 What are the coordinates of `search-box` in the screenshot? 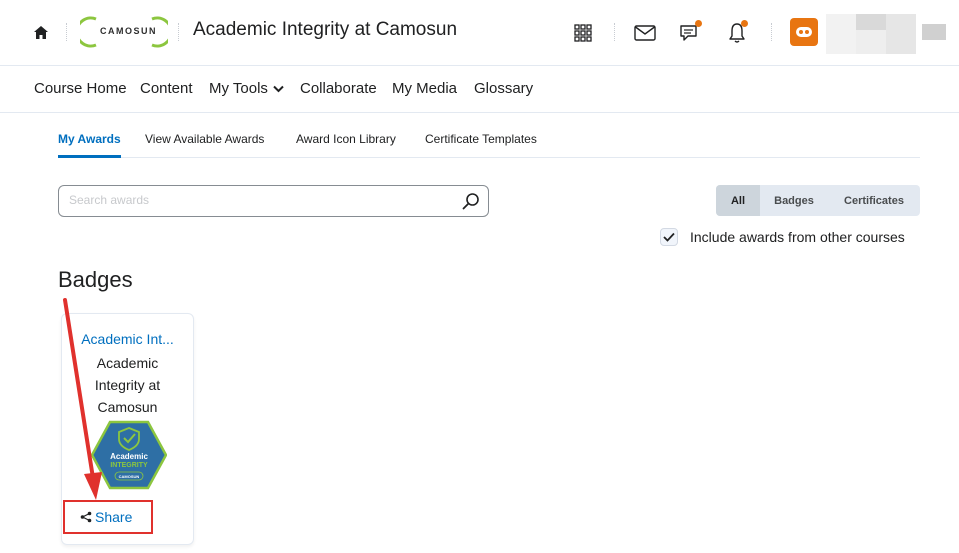 It's located at (273, 201).